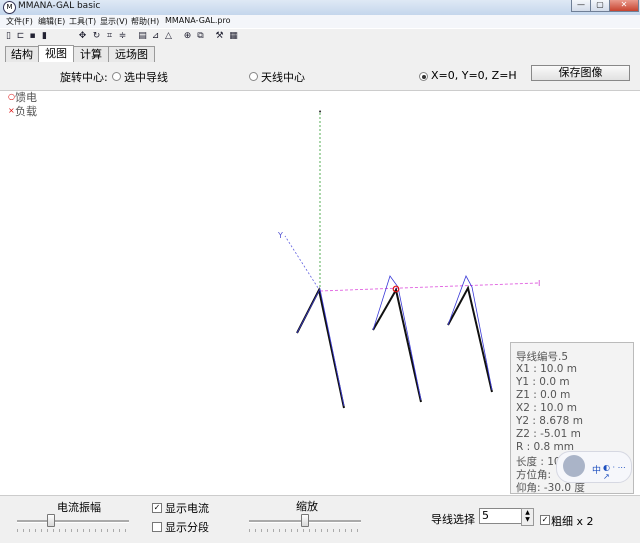 This screenshot has width=640, height=543. Describe the element at coordinates (581, 6) in the screenshot. I see `minimize-button: —` at that location.